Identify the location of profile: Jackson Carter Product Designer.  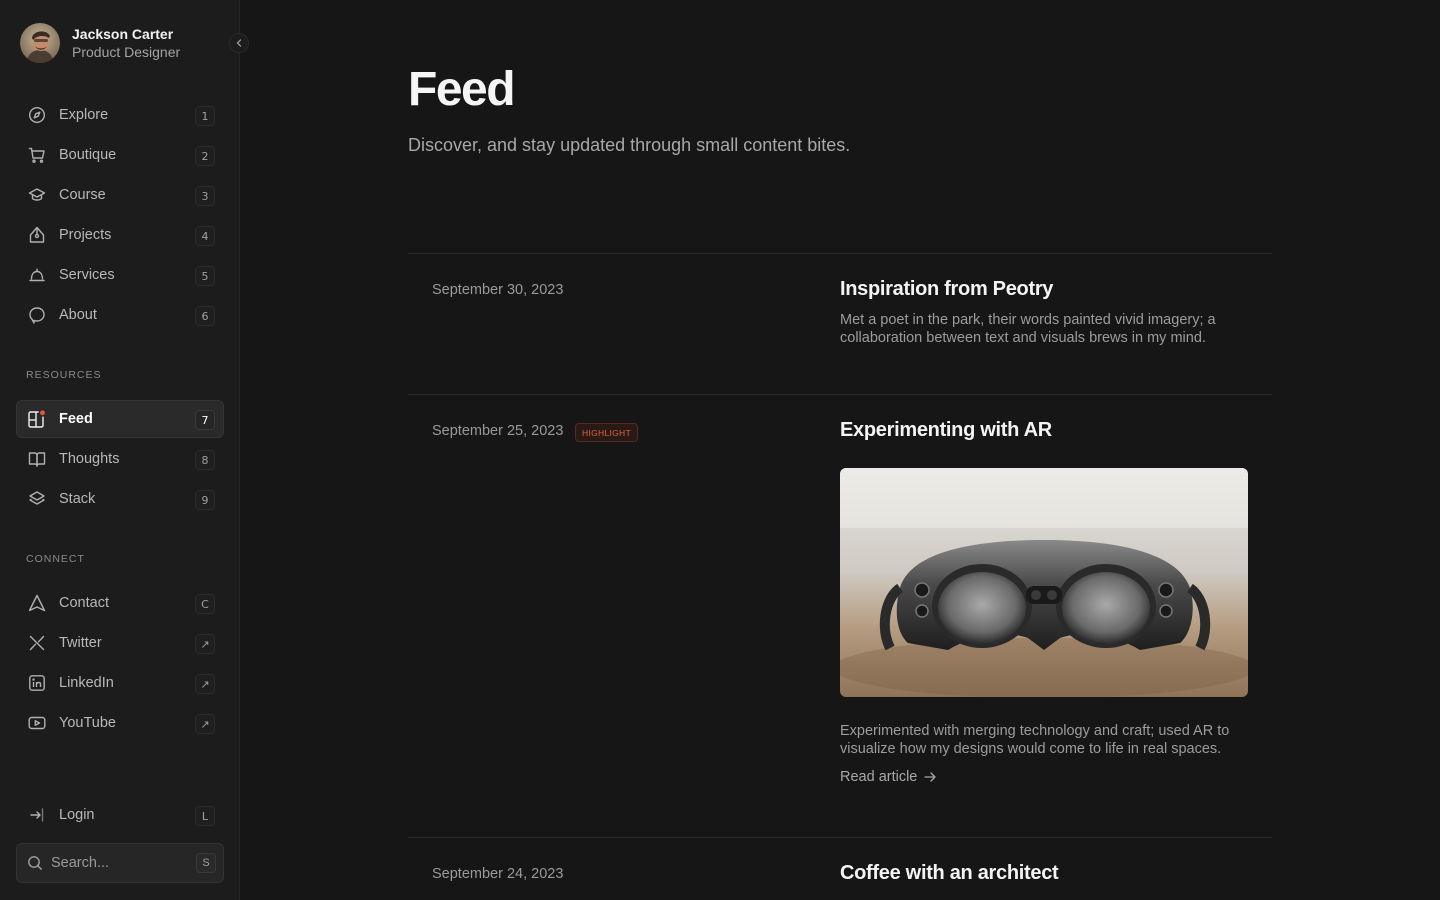
(100, 43).